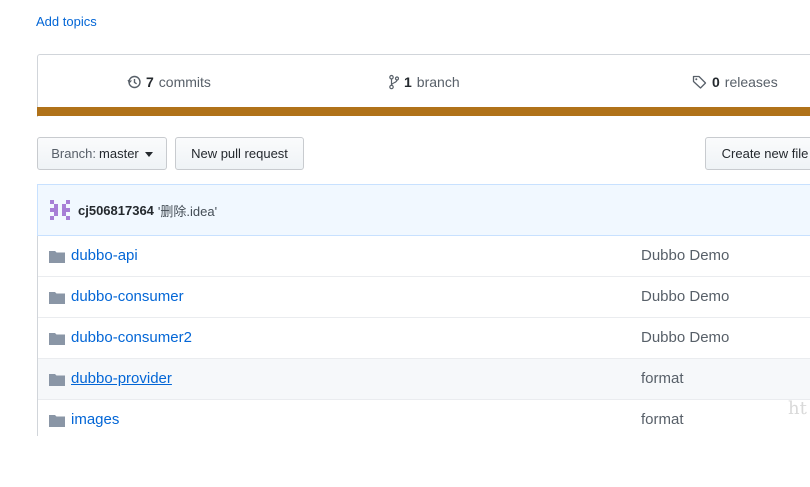 The image size is (810, 487). I want to click on branch-select-value: master, so click(119, 153).